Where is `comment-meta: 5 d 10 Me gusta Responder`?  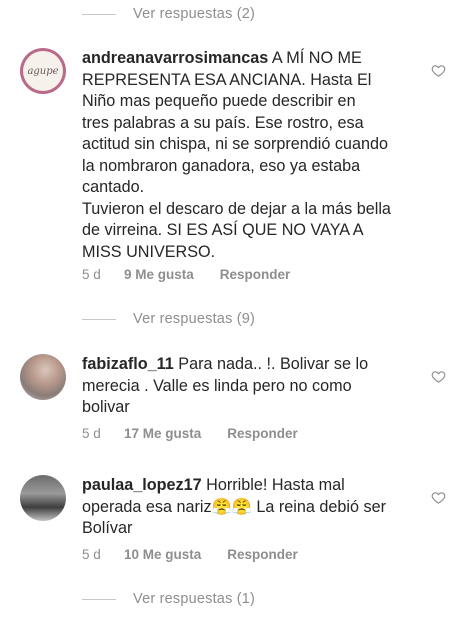 comment-meta: 5 d 10 Me gusta Responder is located at coordinates (190, 554).